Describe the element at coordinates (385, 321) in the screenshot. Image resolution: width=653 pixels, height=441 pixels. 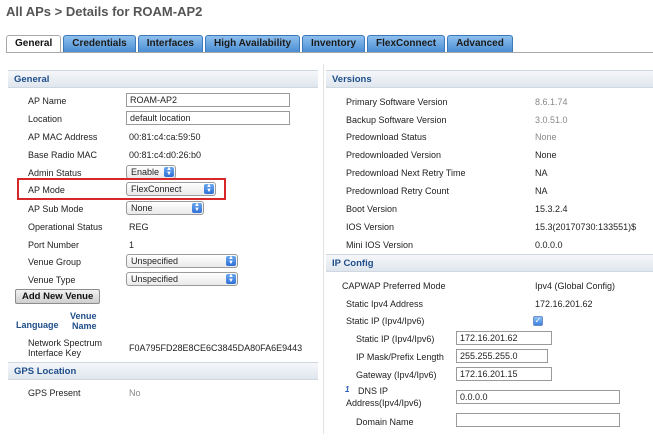
I see `static-ip-toggle-label: Static IP (Ipv4/Ipv6)` at that location.